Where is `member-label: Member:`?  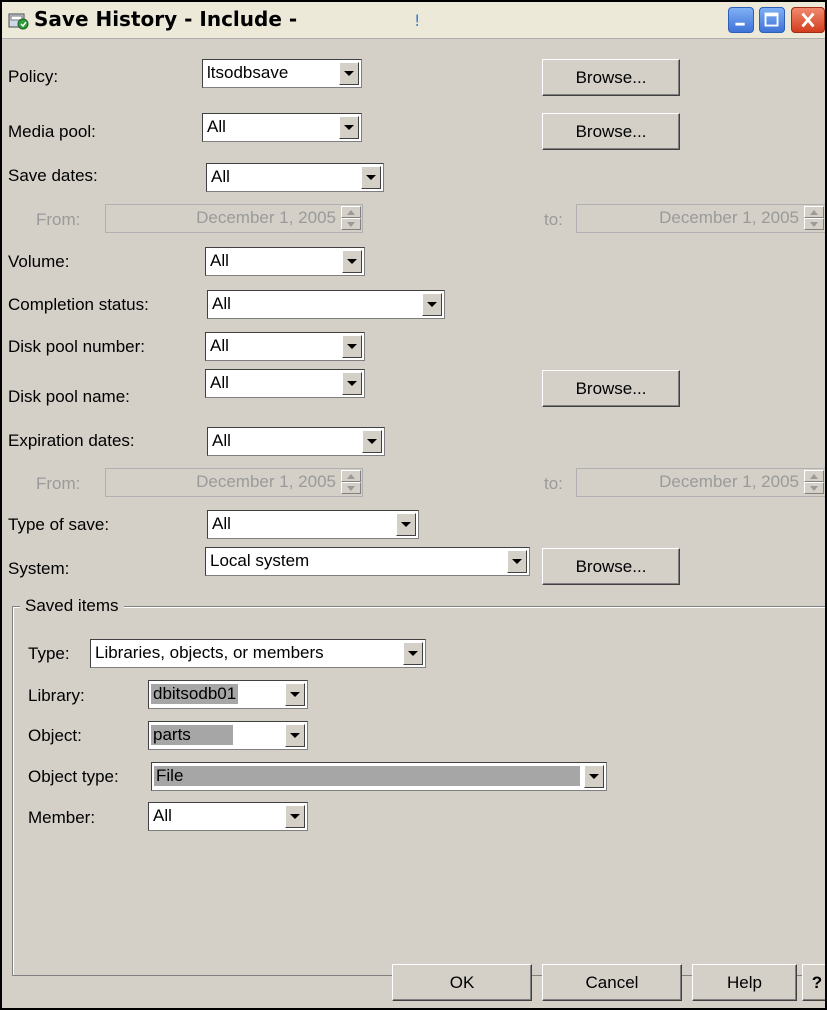 member-label: Member: is located at coordinates (62, 817).